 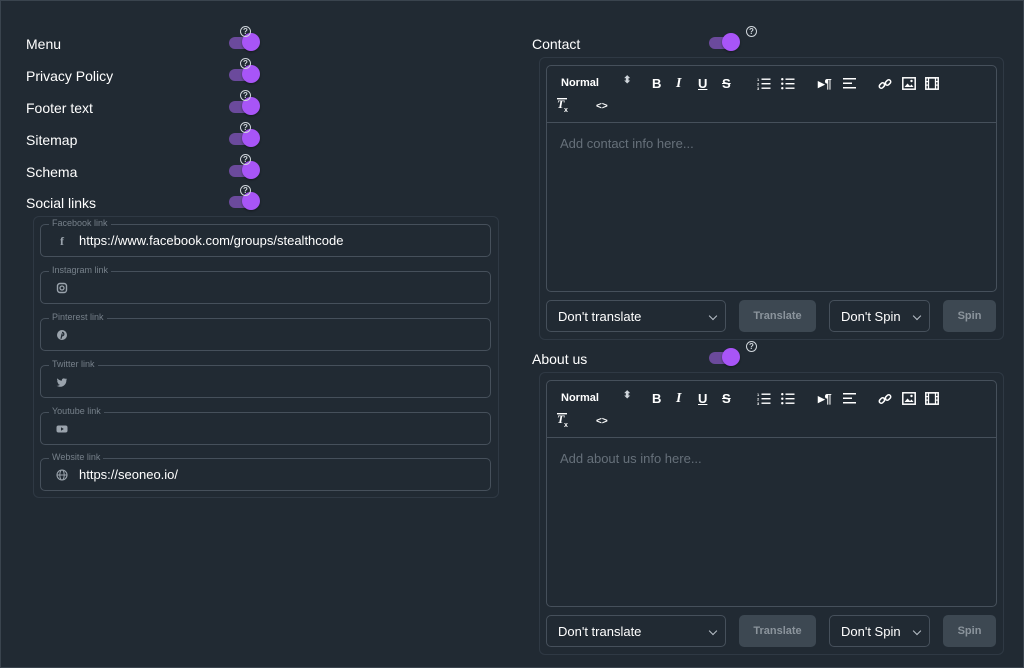 I want to click on contact-translate-button: Translate, so click(x=777, y=316).